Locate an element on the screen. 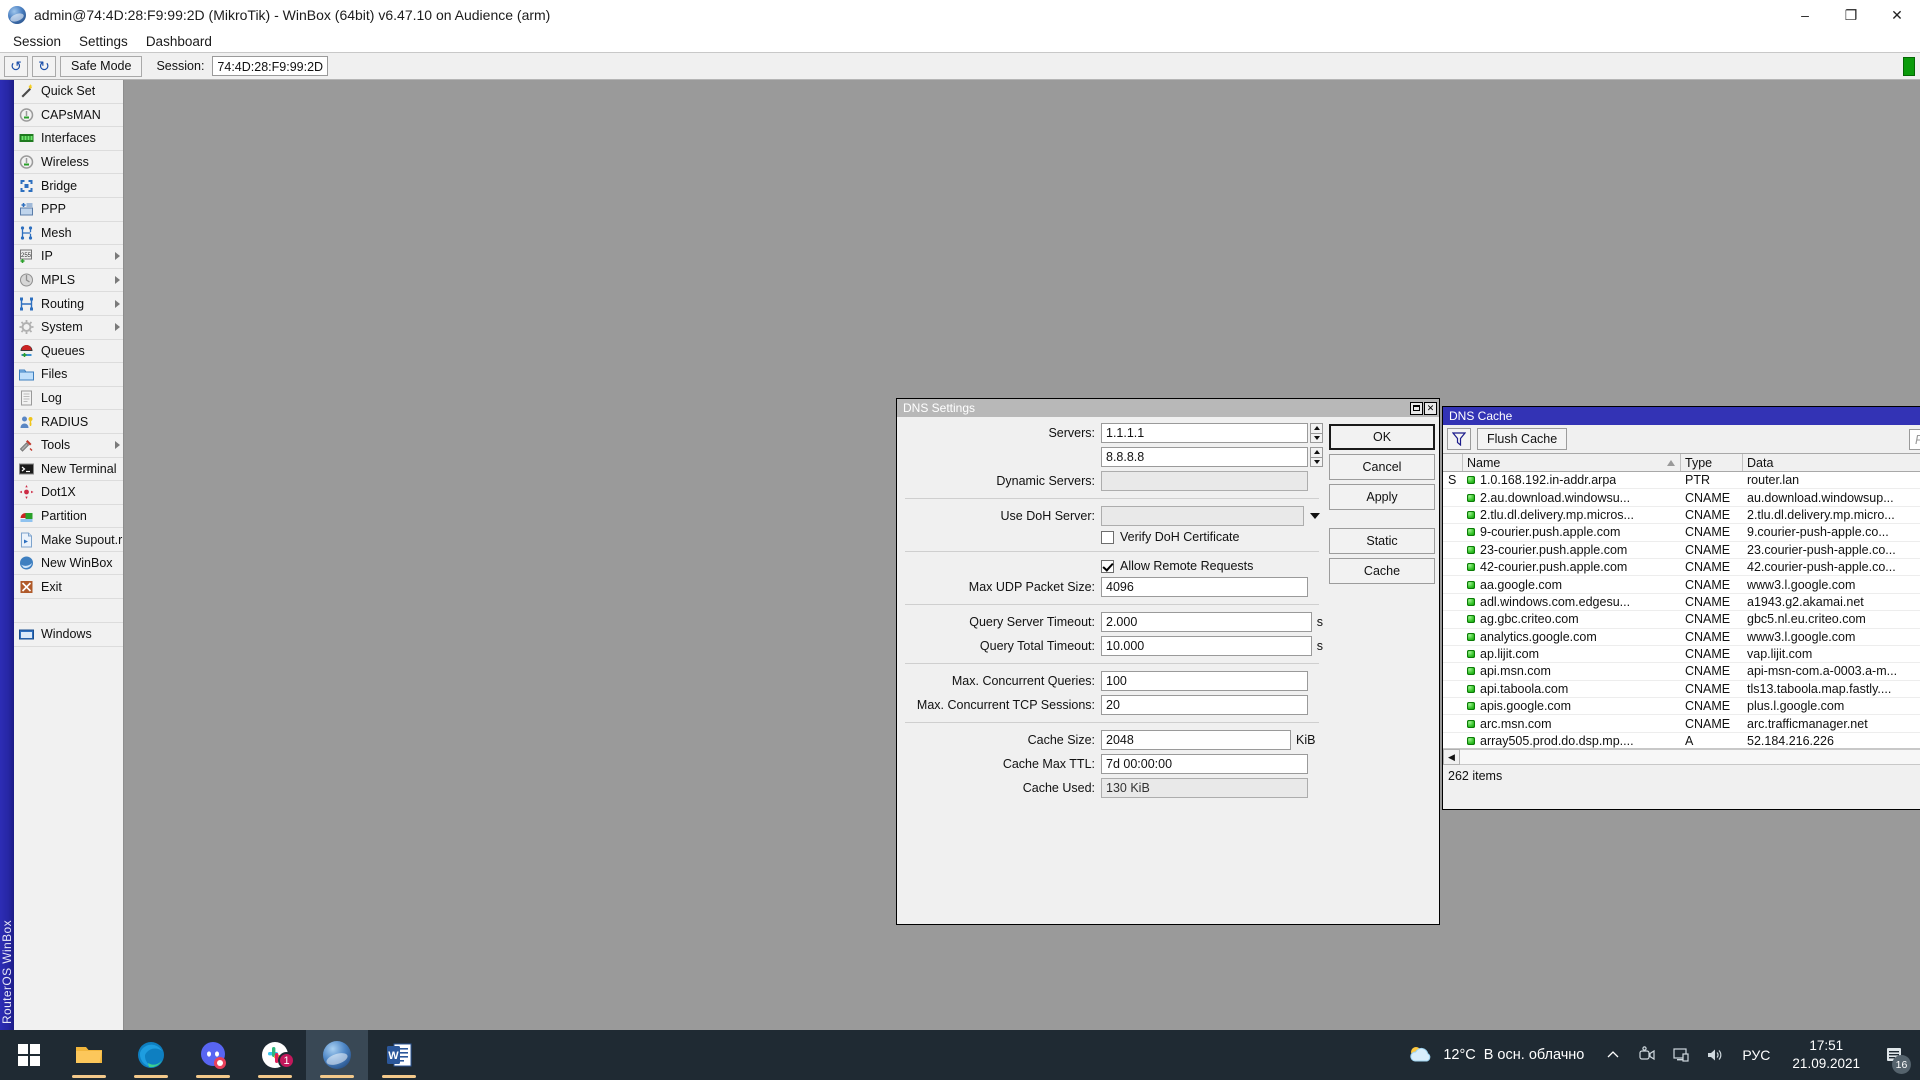 The height and width of the screenshot is (1080, 1920). minimize-button: – is located at coordinates (1805, 15).